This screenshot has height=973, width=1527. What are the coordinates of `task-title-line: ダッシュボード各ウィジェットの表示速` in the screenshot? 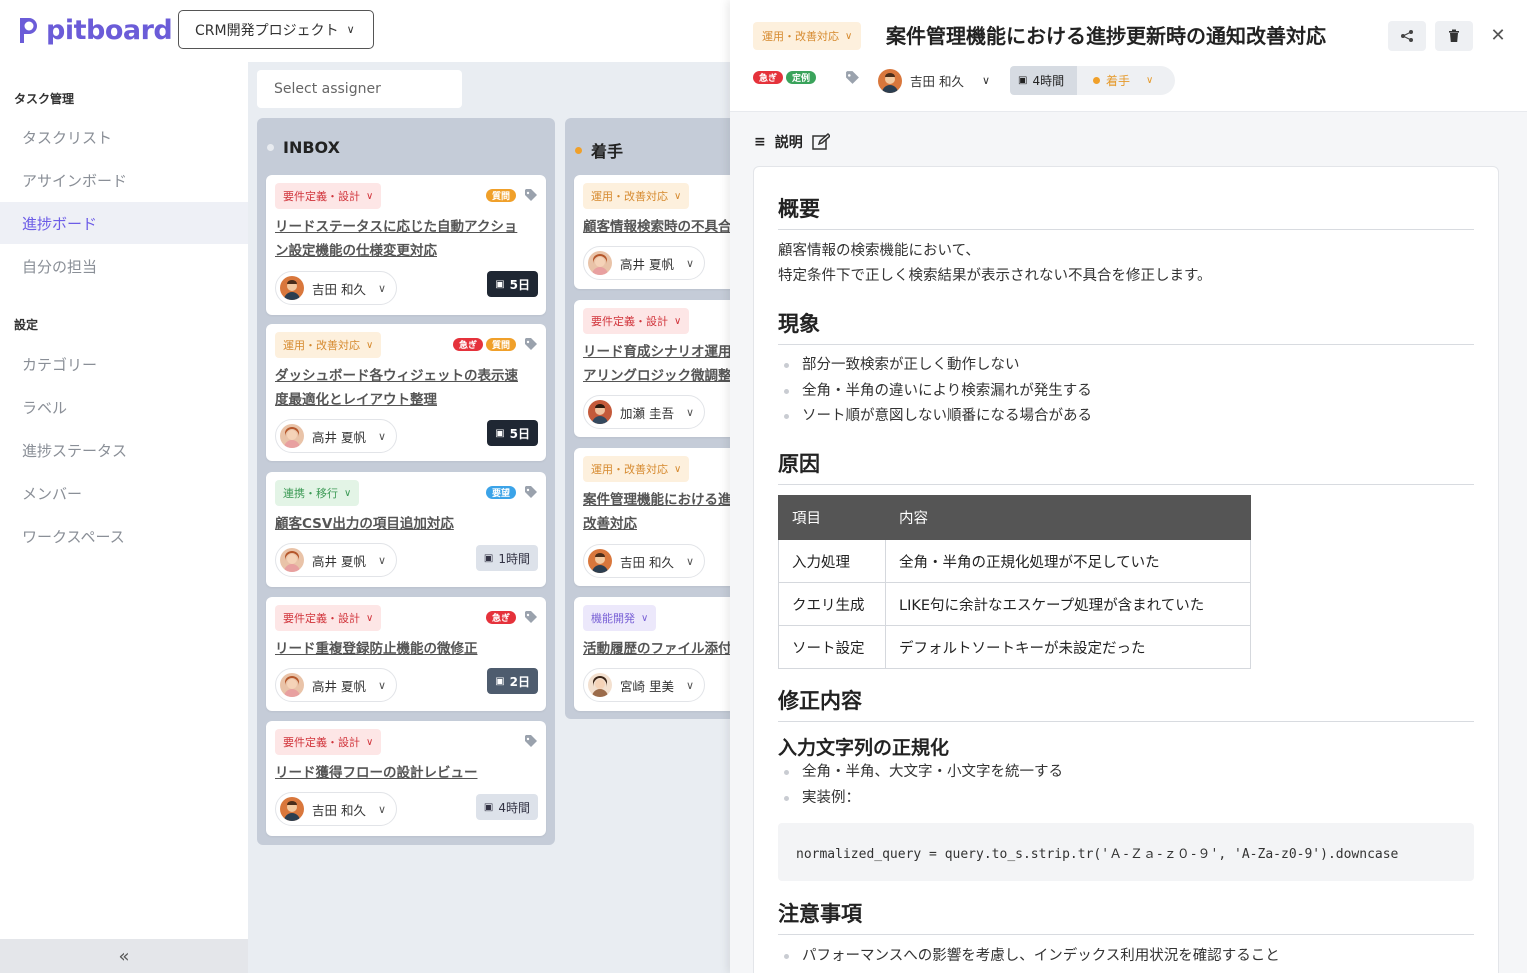 It's located at (396, 376).